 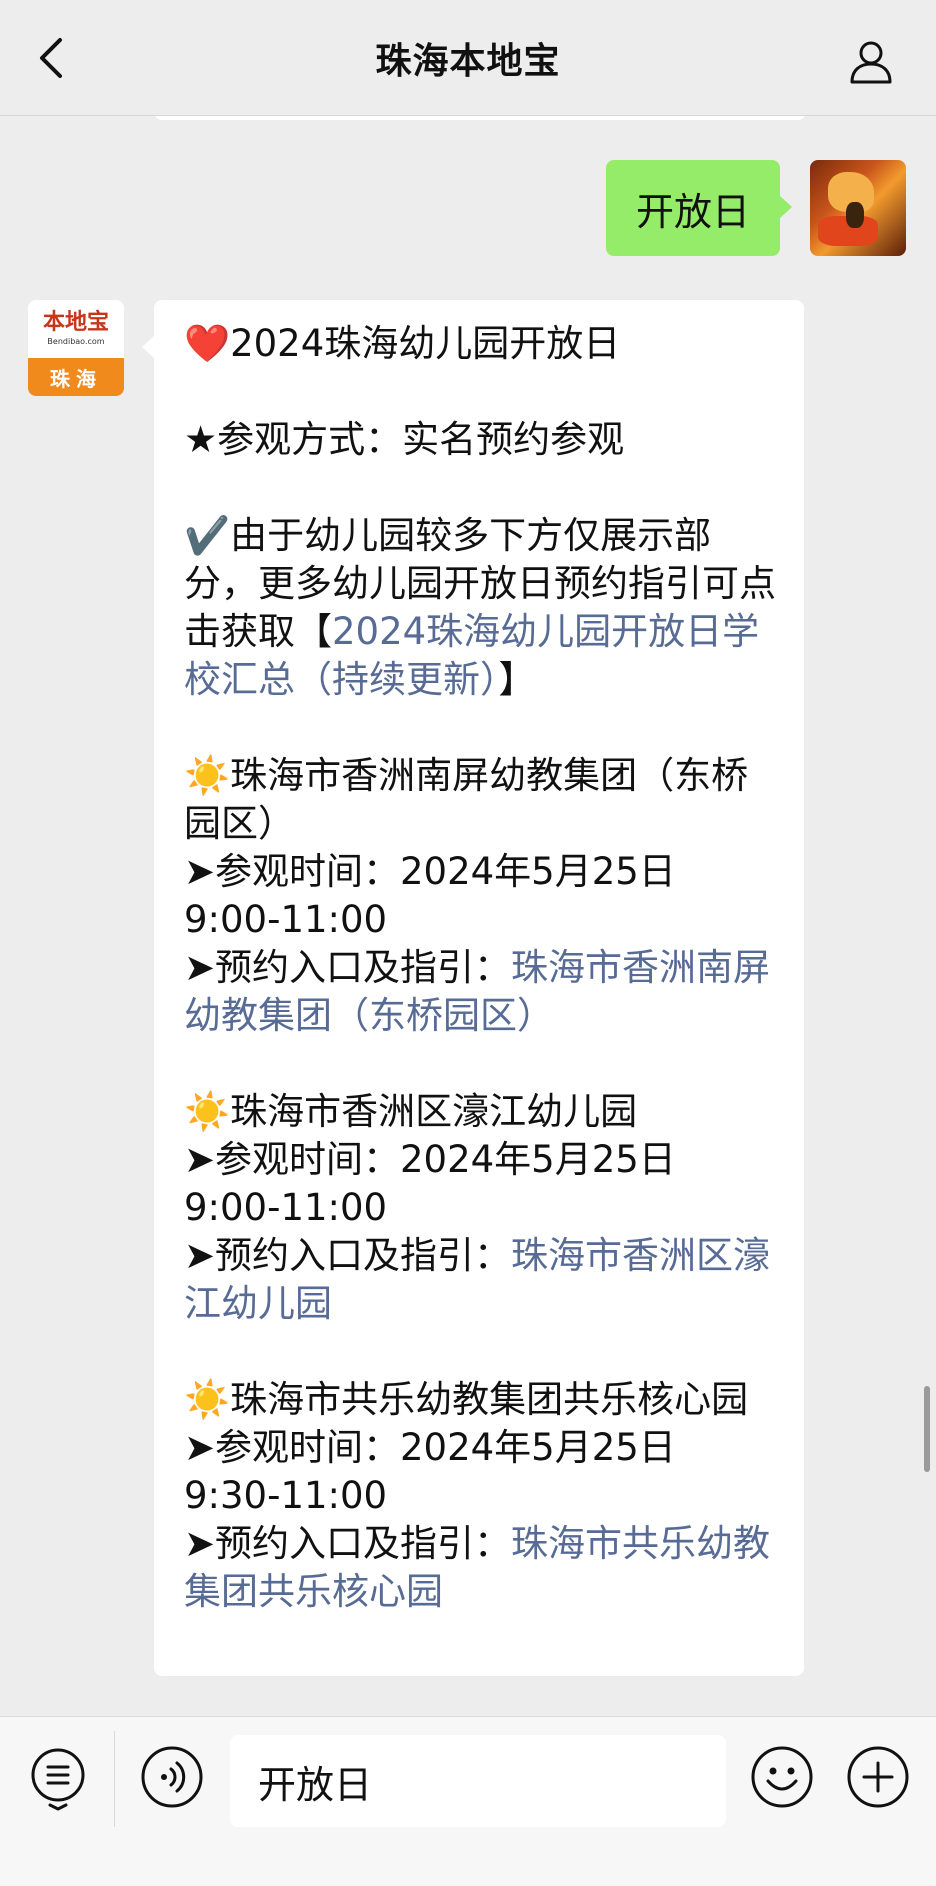 What do you see at coordinates (207, 343) in the screenshot?
I see `heart-icon: ❤️` at bounding box center [207, 343].